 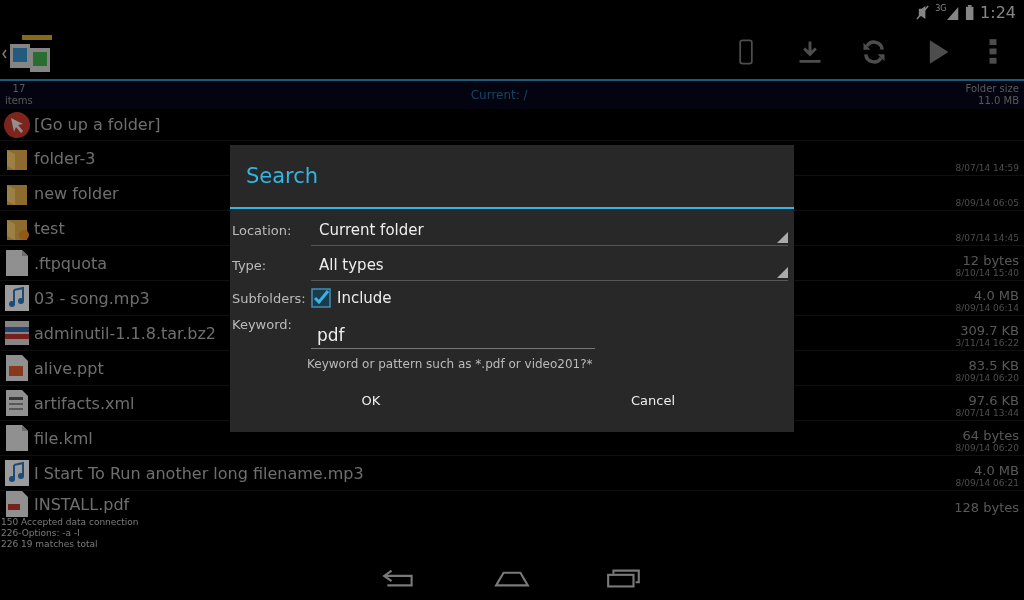 What do you see at coordinates (125, 333) in the screenshot?
I see `file-name: adminutil-1.1.8.tar.bz2` at bounding box center [125, 333].